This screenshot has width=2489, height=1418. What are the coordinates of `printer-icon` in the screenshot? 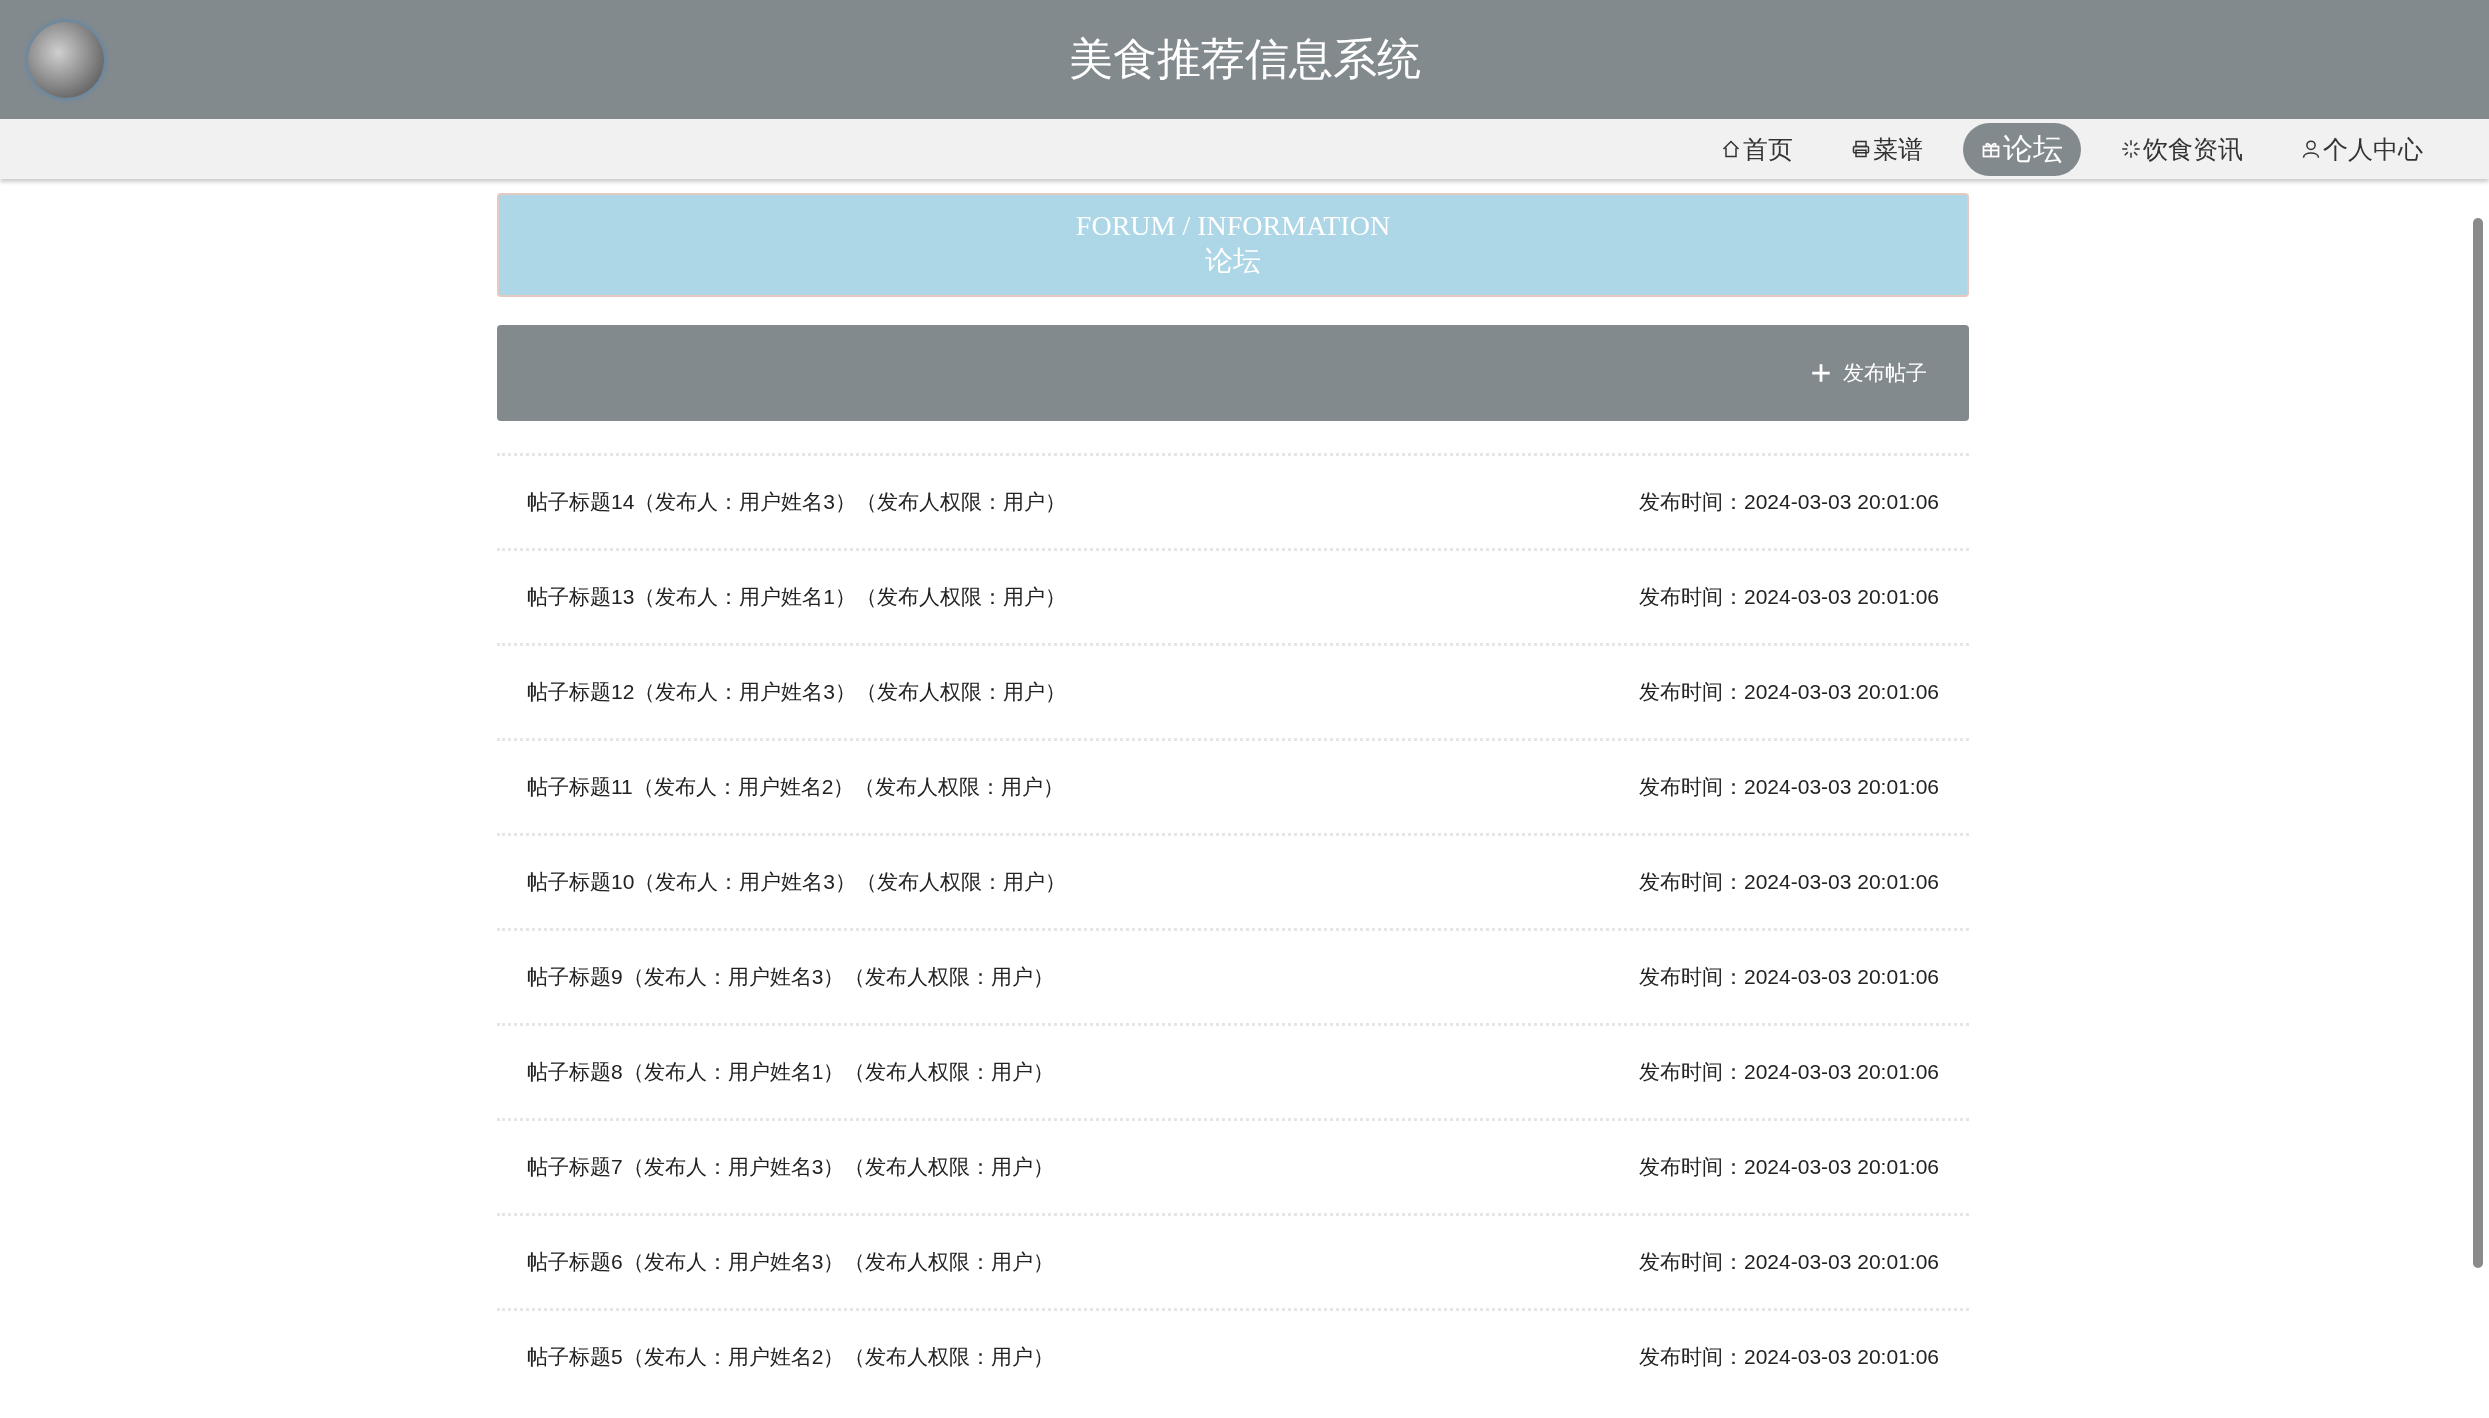 It's located at (1861, 149).